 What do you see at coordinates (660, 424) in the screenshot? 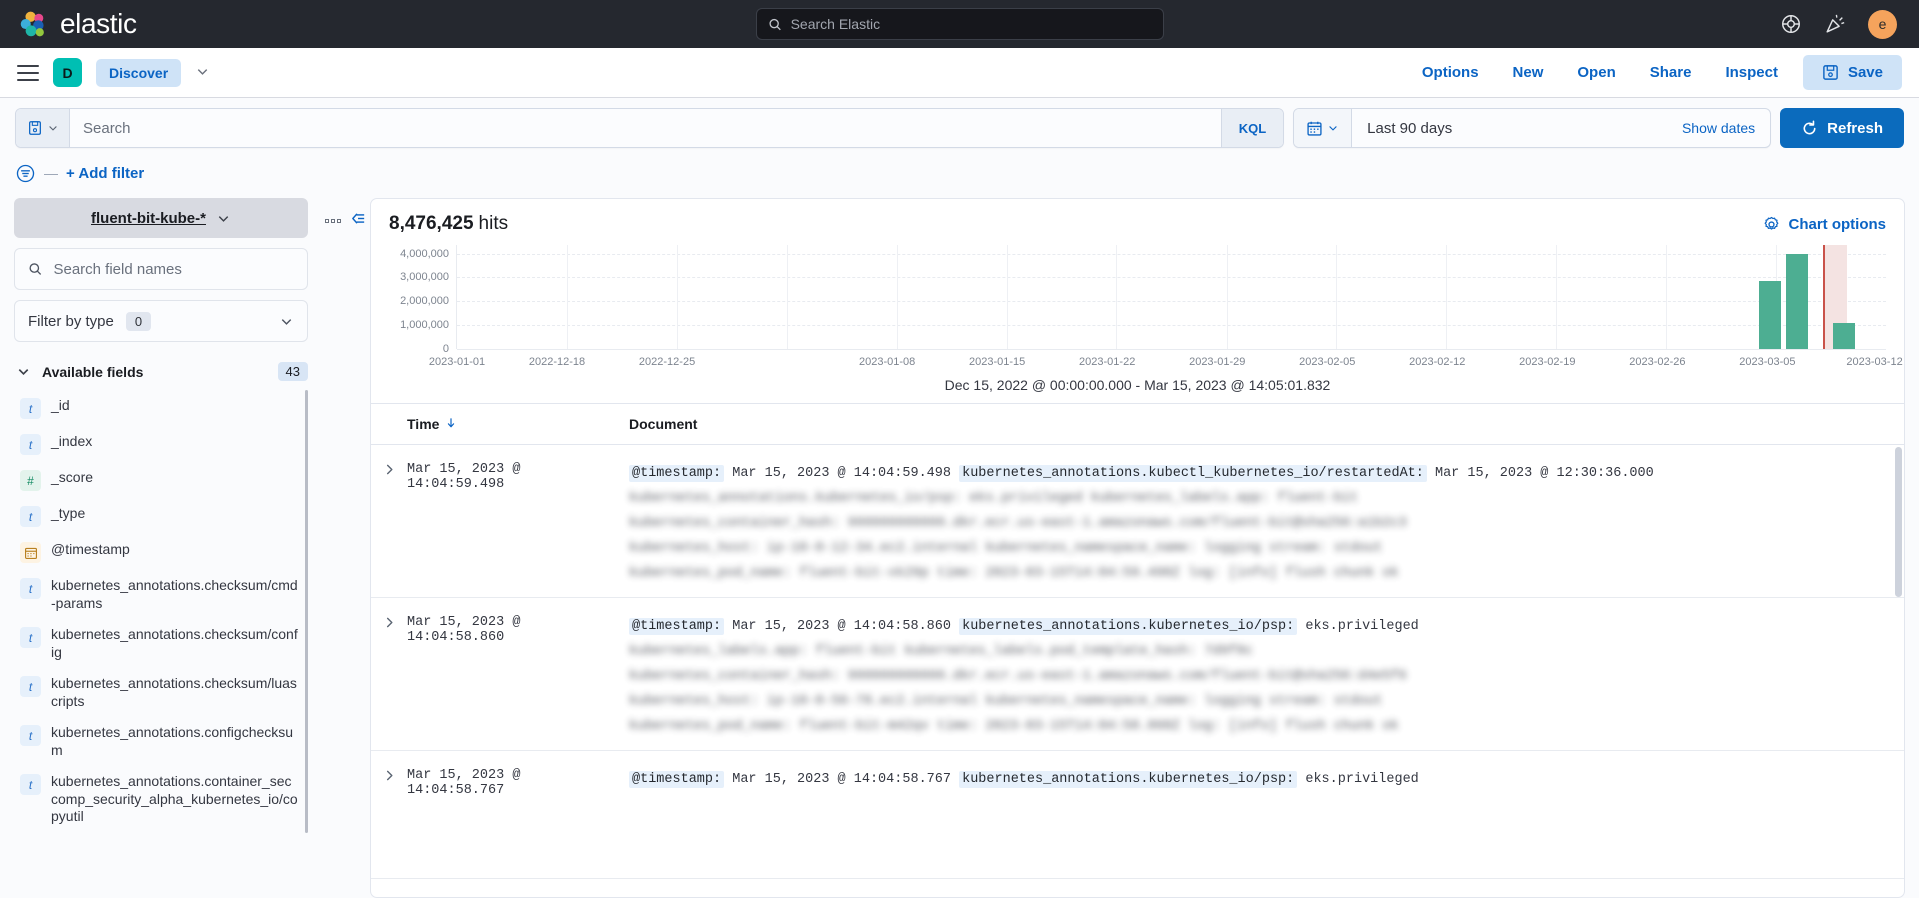
I see `column-header-document: Document` at bounding box center [660, 424].